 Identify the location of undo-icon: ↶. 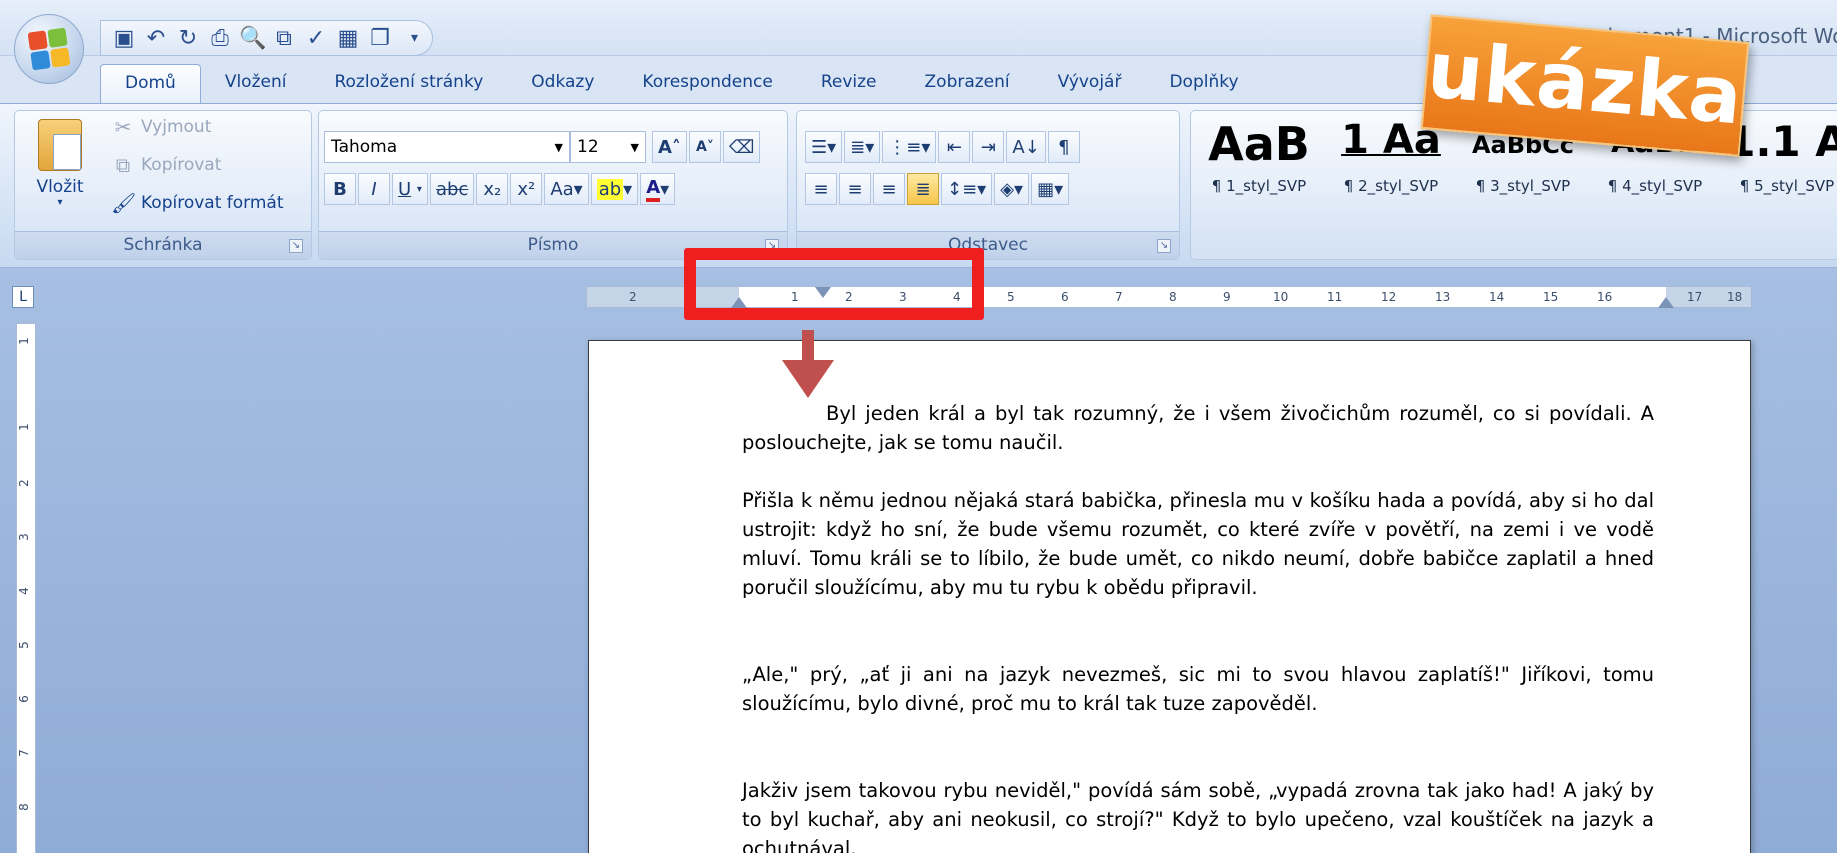
(156, 38).